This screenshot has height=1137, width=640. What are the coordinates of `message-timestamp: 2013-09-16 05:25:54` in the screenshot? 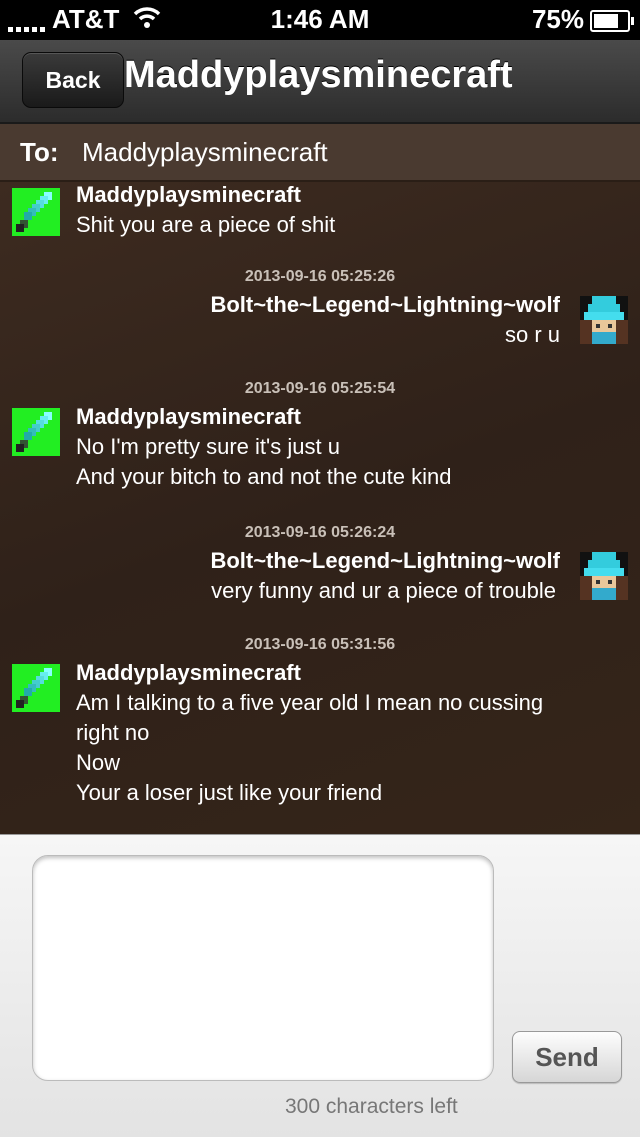 It's located at (320, 388).